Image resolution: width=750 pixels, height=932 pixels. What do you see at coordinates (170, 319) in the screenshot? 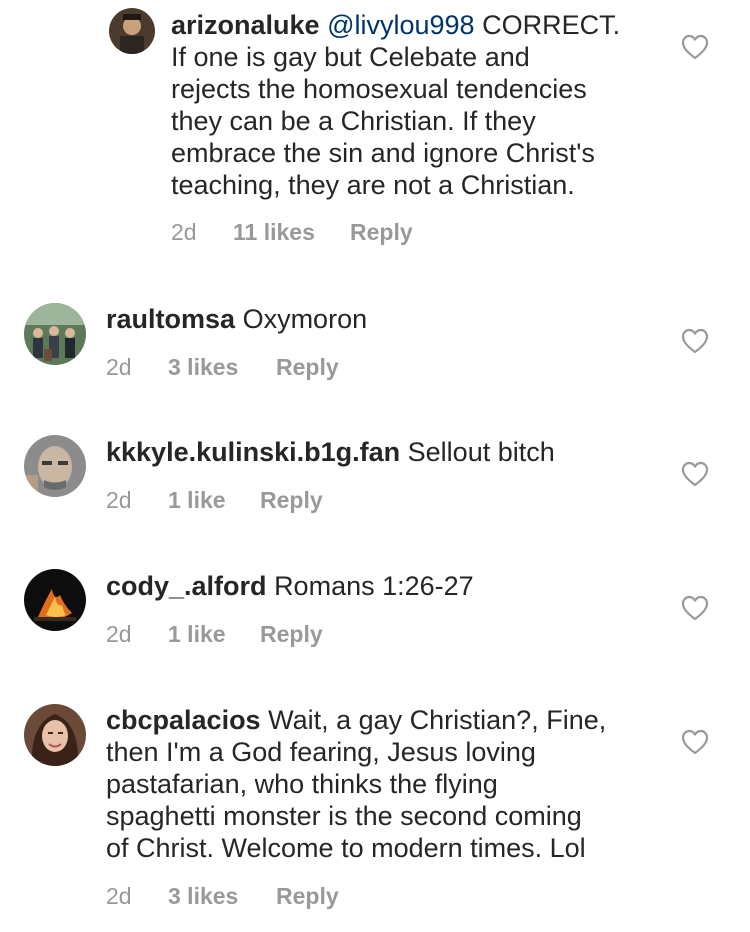
I see `comment-username: raultomsa` at bounding box center [170, 319].